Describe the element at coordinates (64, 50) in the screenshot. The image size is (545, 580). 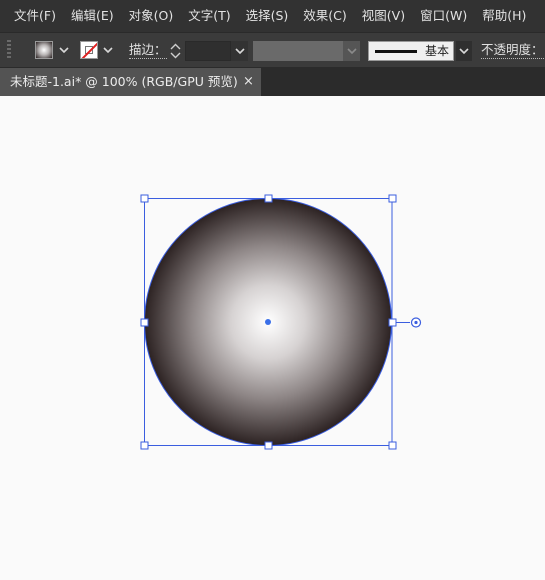
I see `fill-dropdown-chevron-icon` at that location.